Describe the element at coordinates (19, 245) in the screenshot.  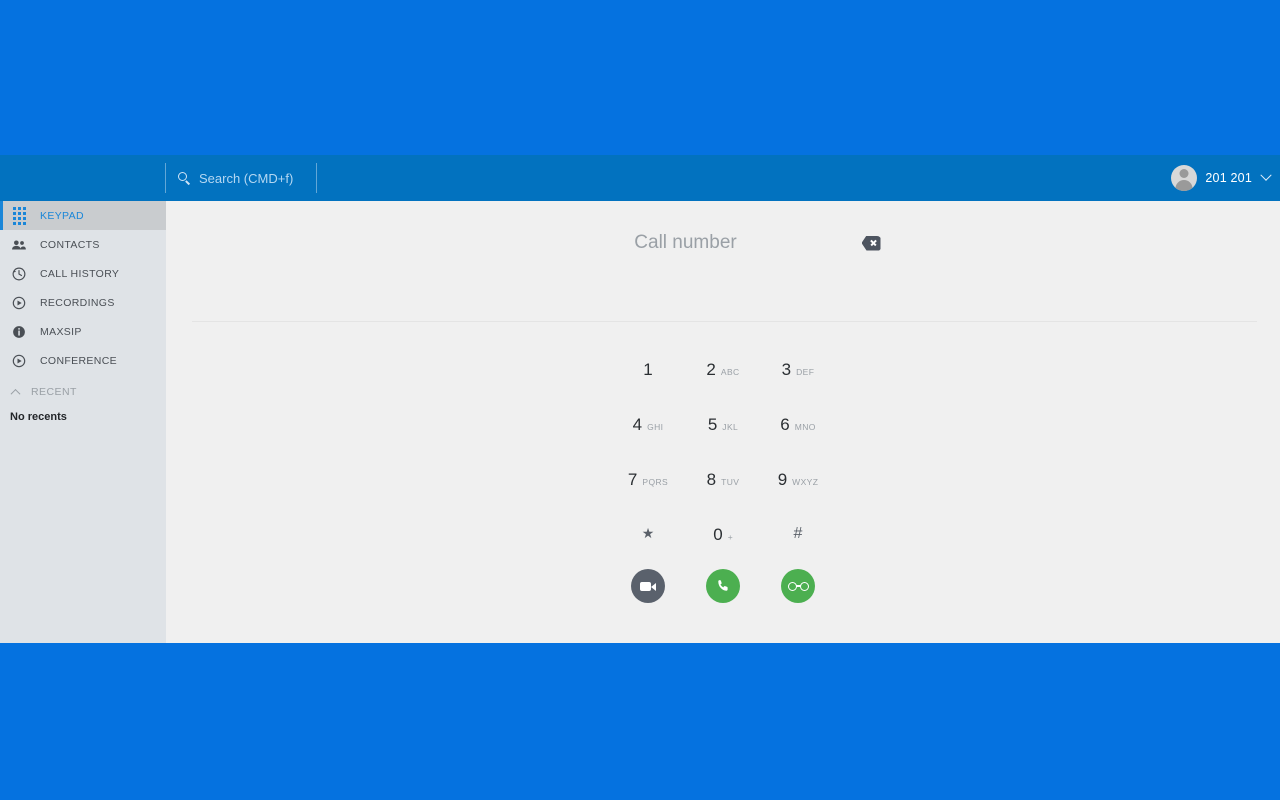
I see `contacts-icon` at that location.